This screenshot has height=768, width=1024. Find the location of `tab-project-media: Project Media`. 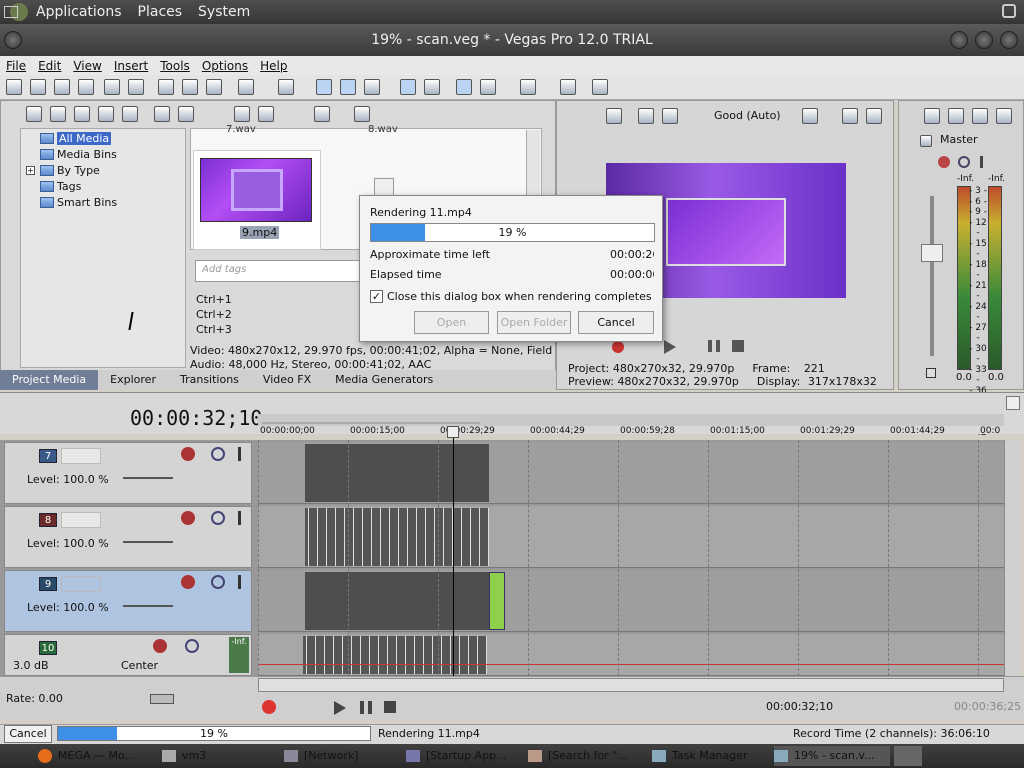

tab-project-media: Project Media is located at coordinates (49, 380).